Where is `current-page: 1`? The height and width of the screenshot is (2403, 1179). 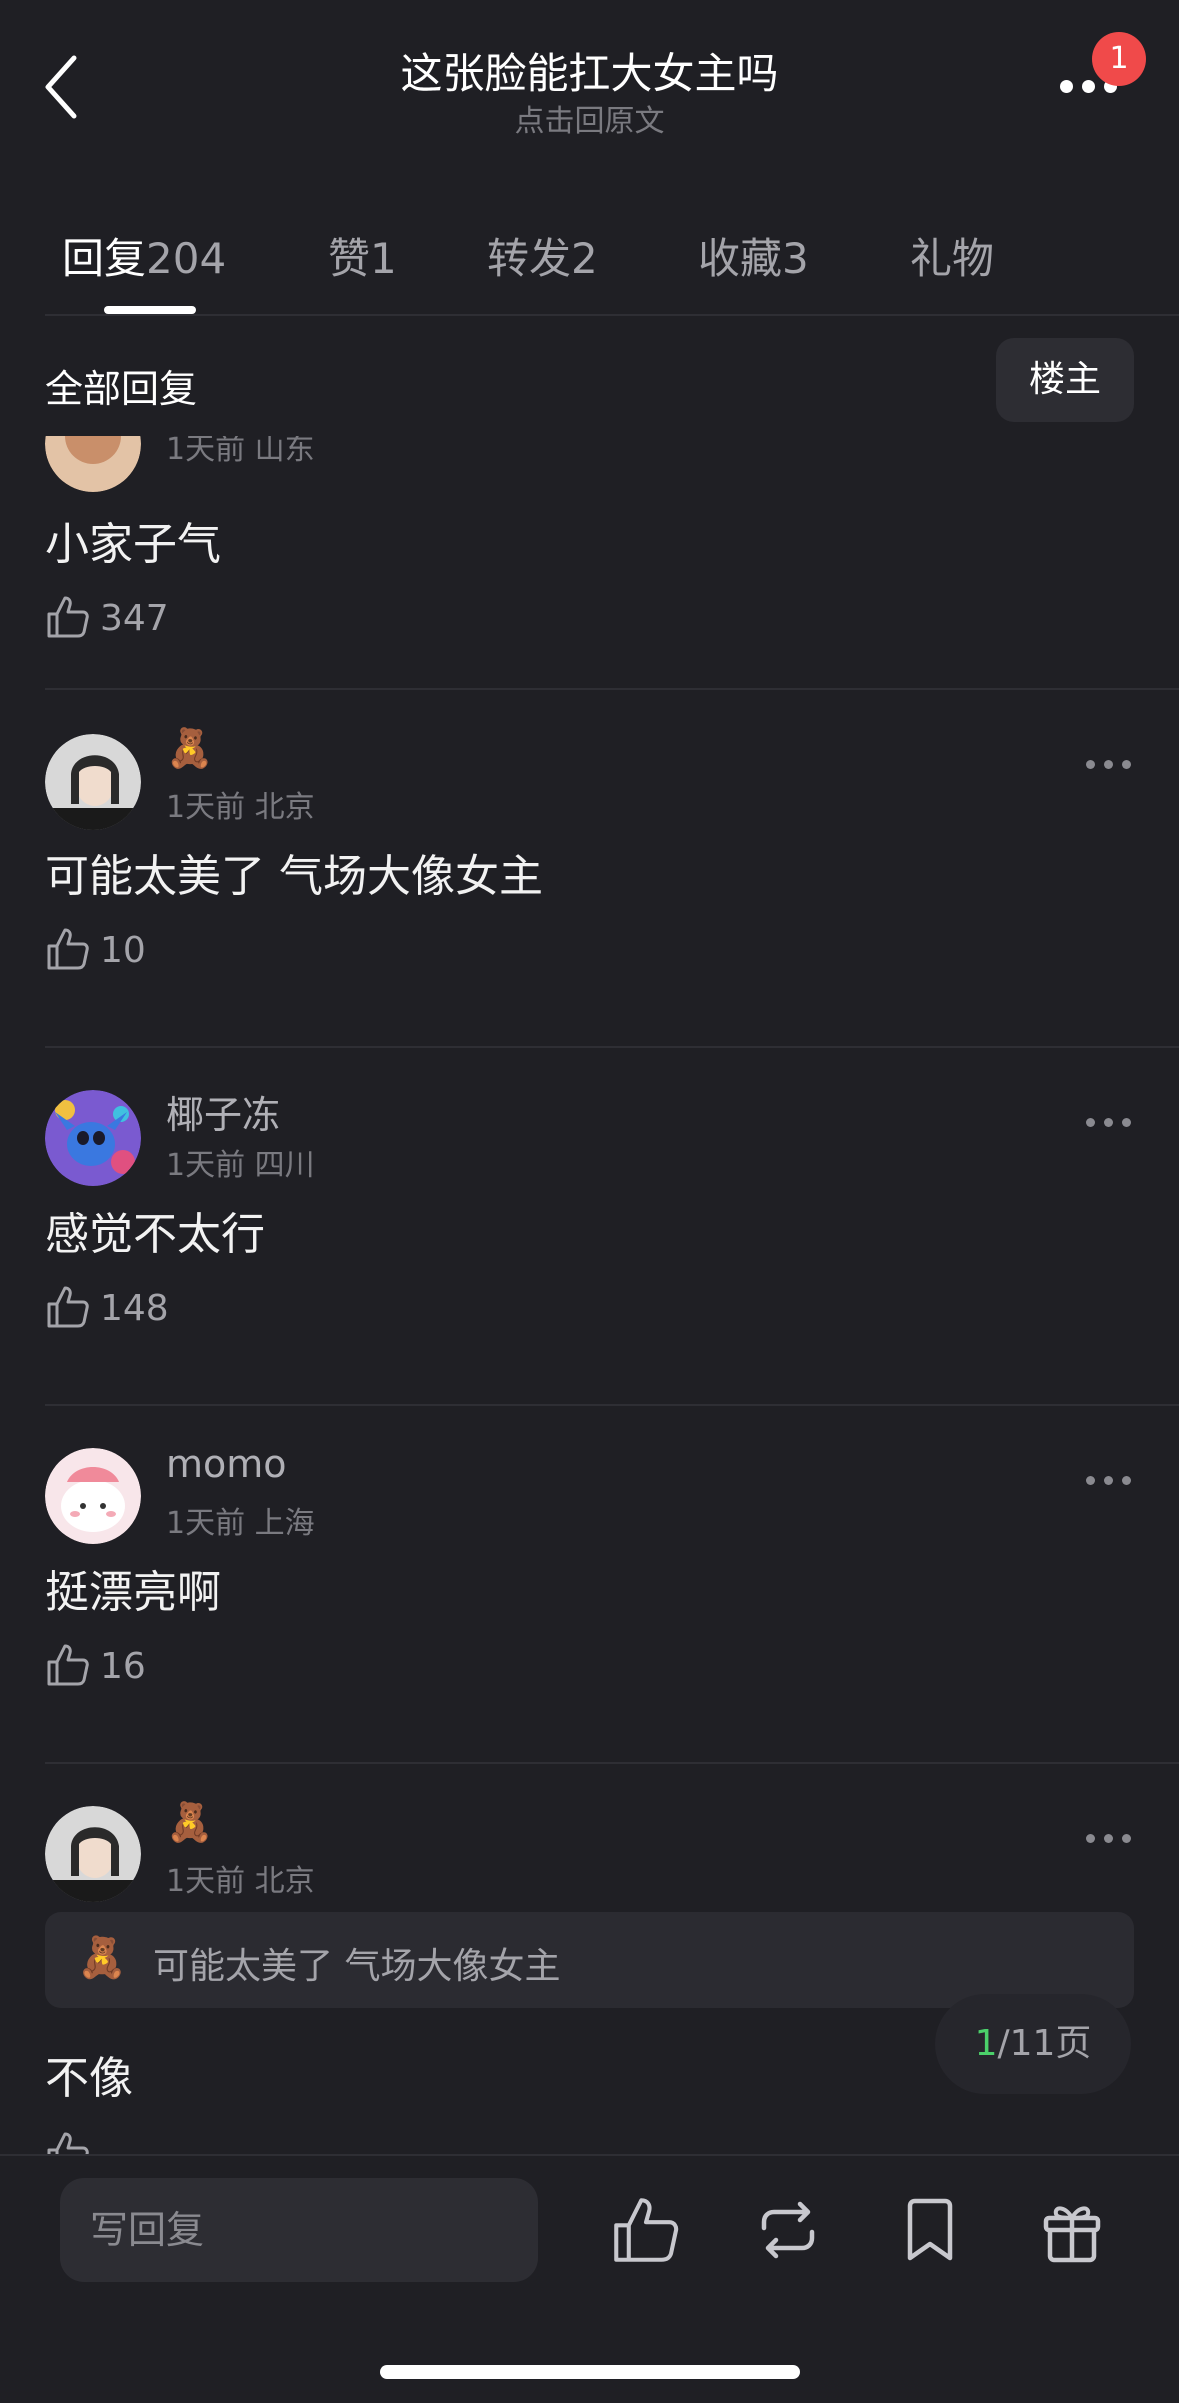 current-page: 1 is located at coordinates (986, 2043).